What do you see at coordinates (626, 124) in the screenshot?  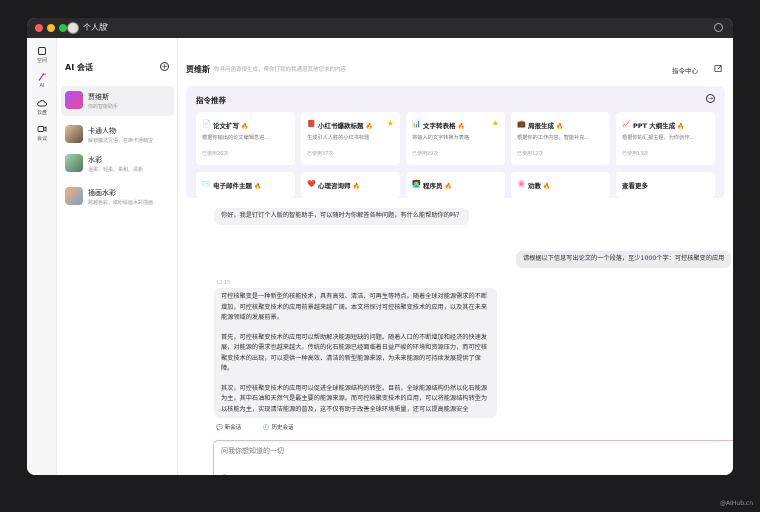 I see `trend-chart-icon: 📈` at bounding box center [626, 124].